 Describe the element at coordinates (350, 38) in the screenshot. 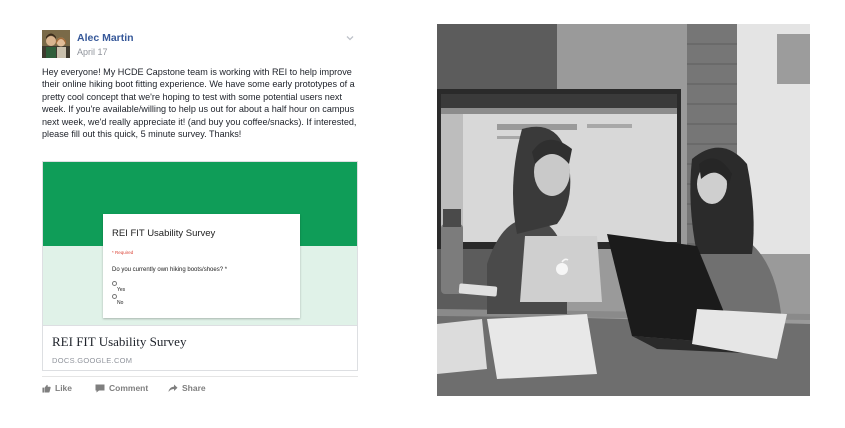

I see `chevron-down-icon` at that location.